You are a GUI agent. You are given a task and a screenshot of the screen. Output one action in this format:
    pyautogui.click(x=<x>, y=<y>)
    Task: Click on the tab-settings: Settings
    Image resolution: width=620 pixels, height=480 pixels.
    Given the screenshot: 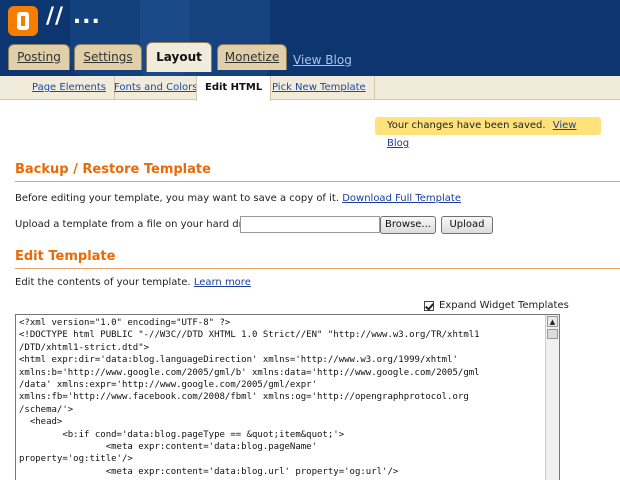 What is the action you would take?
    pyautogui.click(x=108, y=57)
    